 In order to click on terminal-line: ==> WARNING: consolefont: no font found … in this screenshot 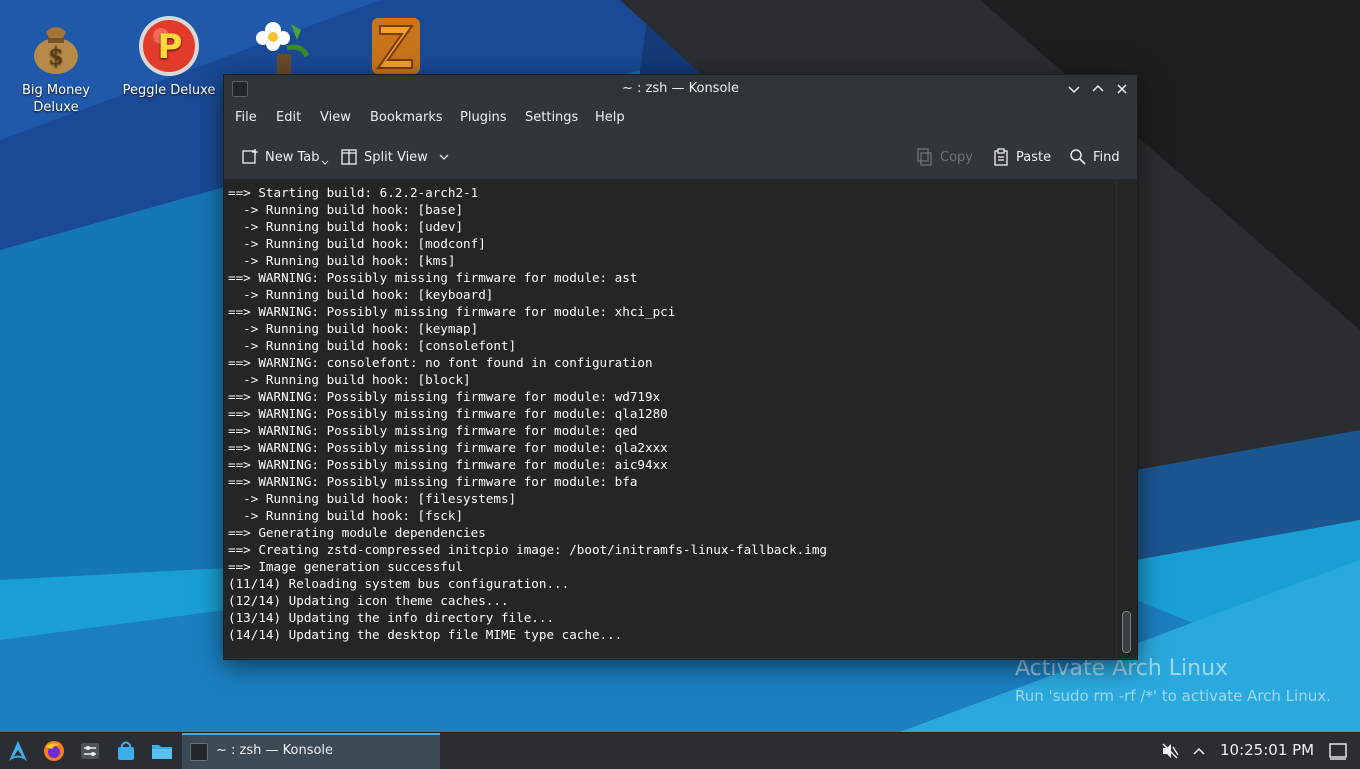, I will do `click(440, 362)`.